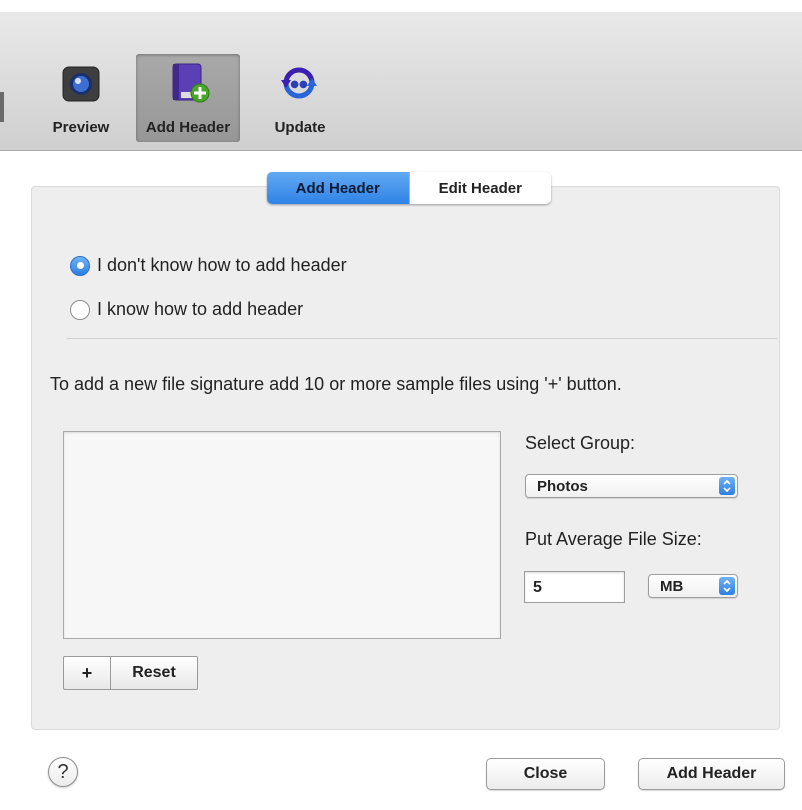  What do you see at coordinates (631, 486) in the screenshot?
I see `group-select: Photos` at bounding box center [631, 486].